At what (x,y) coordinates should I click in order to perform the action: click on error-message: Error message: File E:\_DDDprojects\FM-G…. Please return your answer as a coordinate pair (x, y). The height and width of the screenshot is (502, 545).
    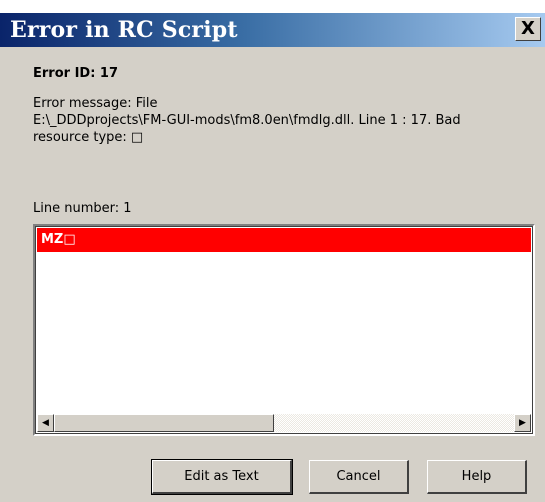
    Looking at the image, I should click on (283, 120).